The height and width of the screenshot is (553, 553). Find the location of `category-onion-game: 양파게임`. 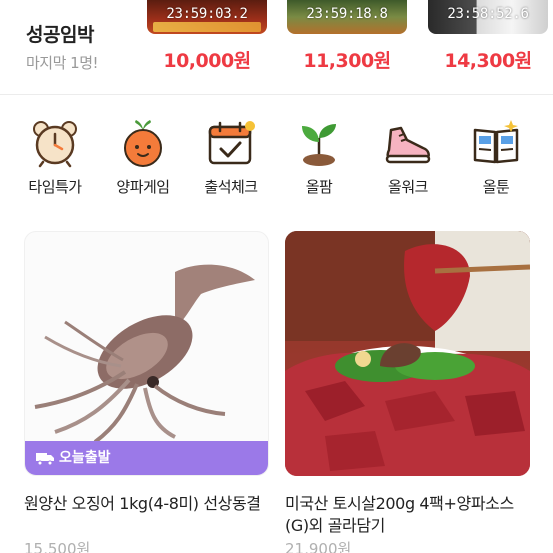

category-onion-game: 양파게임 is located at coordinates (143, 163).